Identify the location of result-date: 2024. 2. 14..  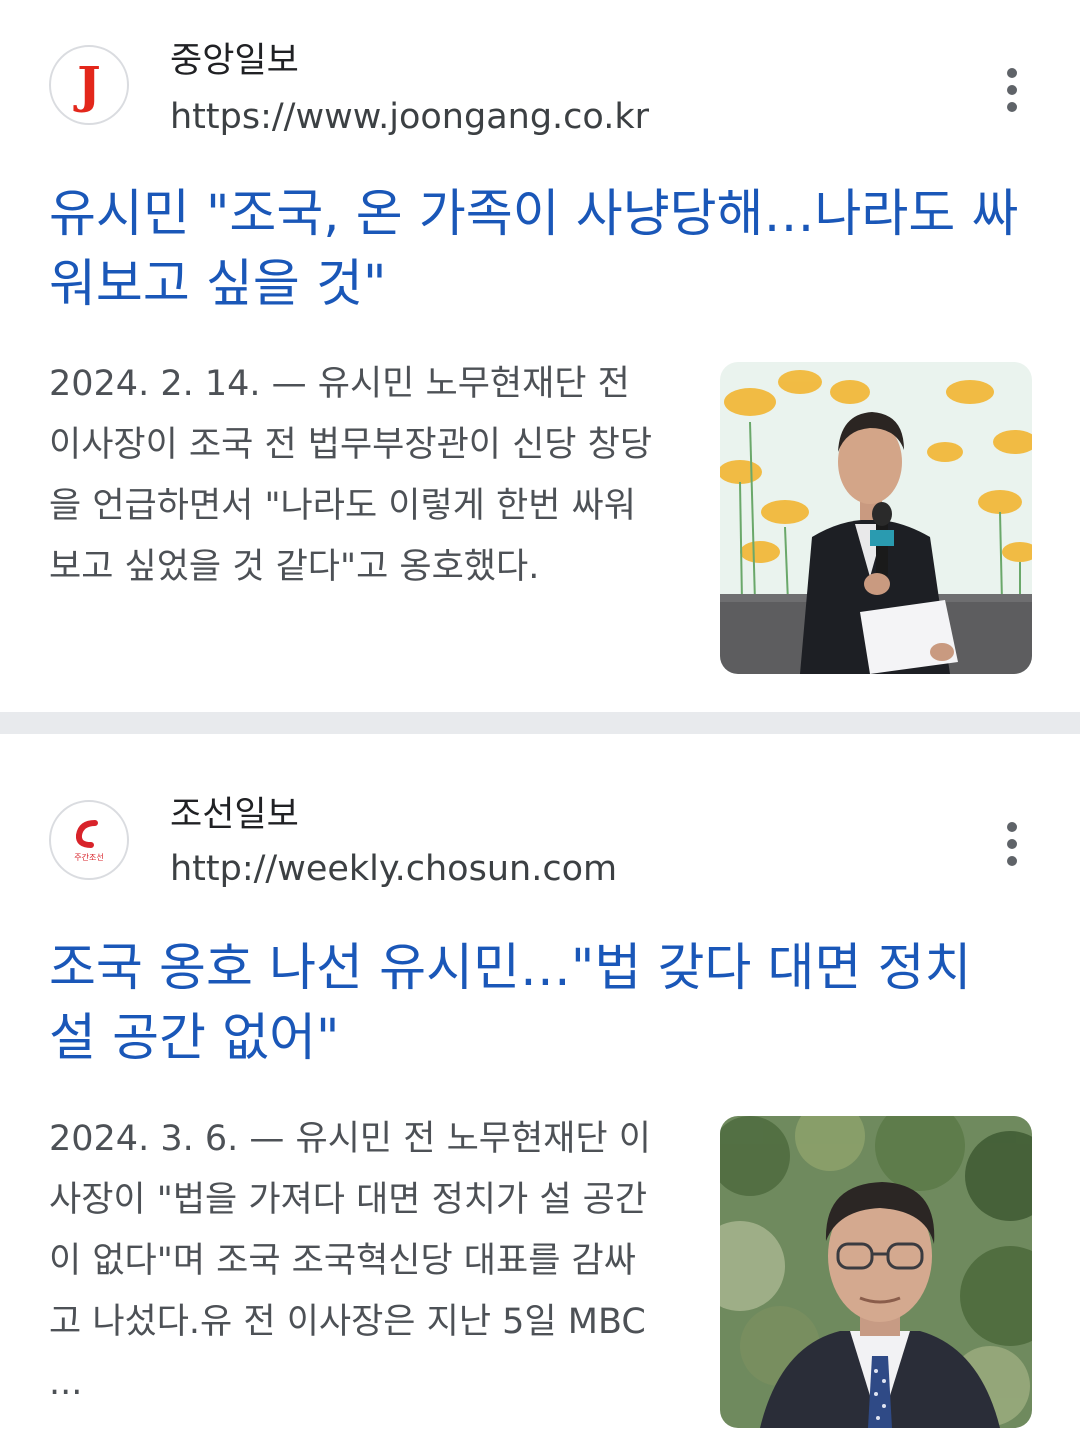
(155, 384).